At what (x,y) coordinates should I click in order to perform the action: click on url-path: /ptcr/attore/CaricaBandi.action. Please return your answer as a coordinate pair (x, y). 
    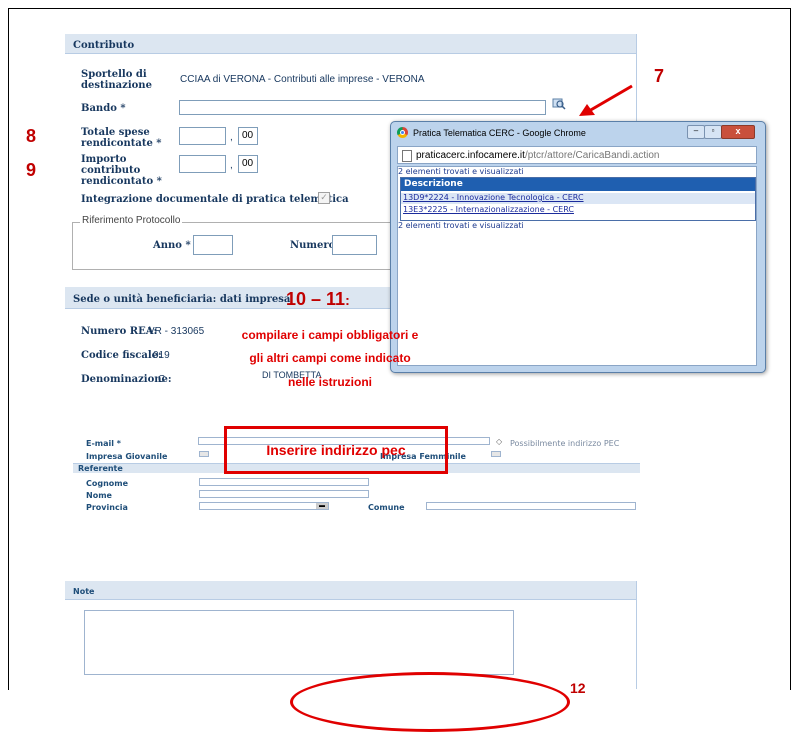
    Looking at the image, I should click on (592, 155).